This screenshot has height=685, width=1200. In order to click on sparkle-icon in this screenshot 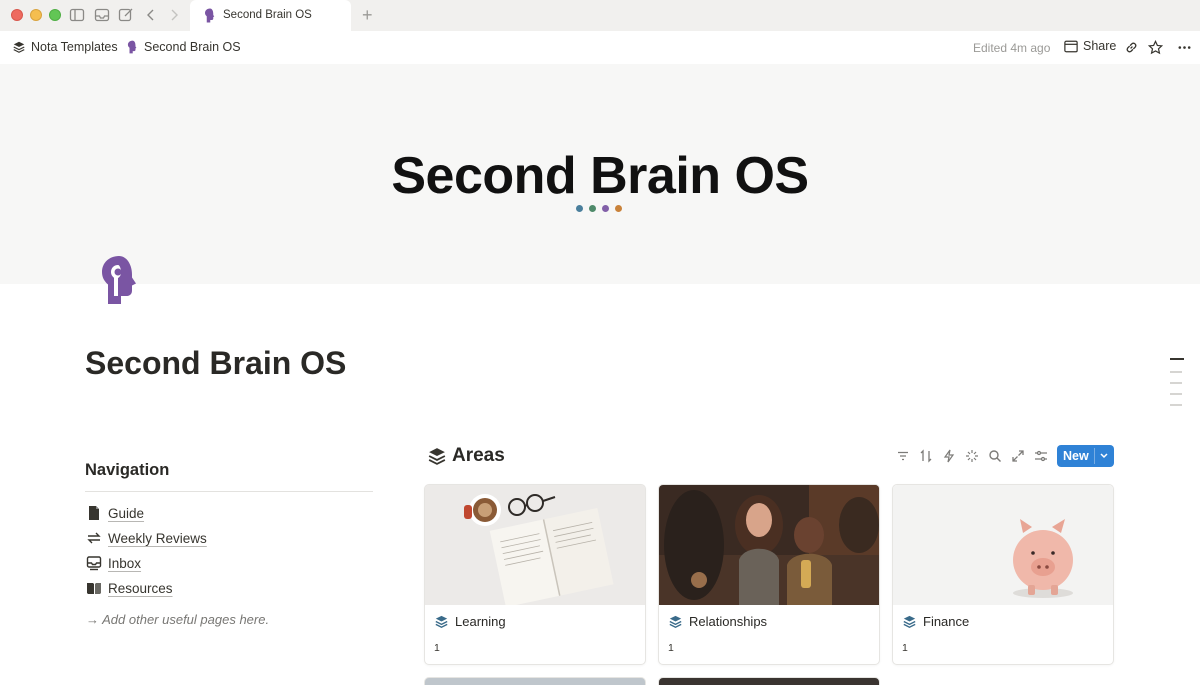, I will do `click(972, 456)`.